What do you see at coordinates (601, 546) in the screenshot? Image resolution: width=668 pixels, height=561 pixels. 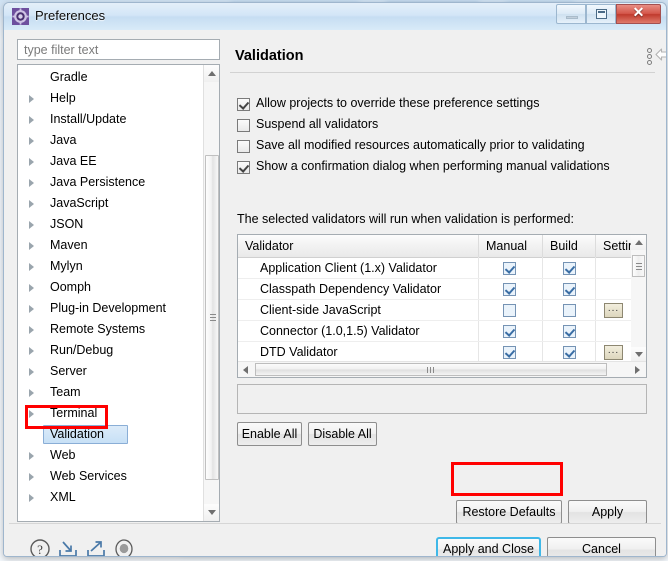 I see `cancel-button: Cancel` at bounding box center [601, 546].